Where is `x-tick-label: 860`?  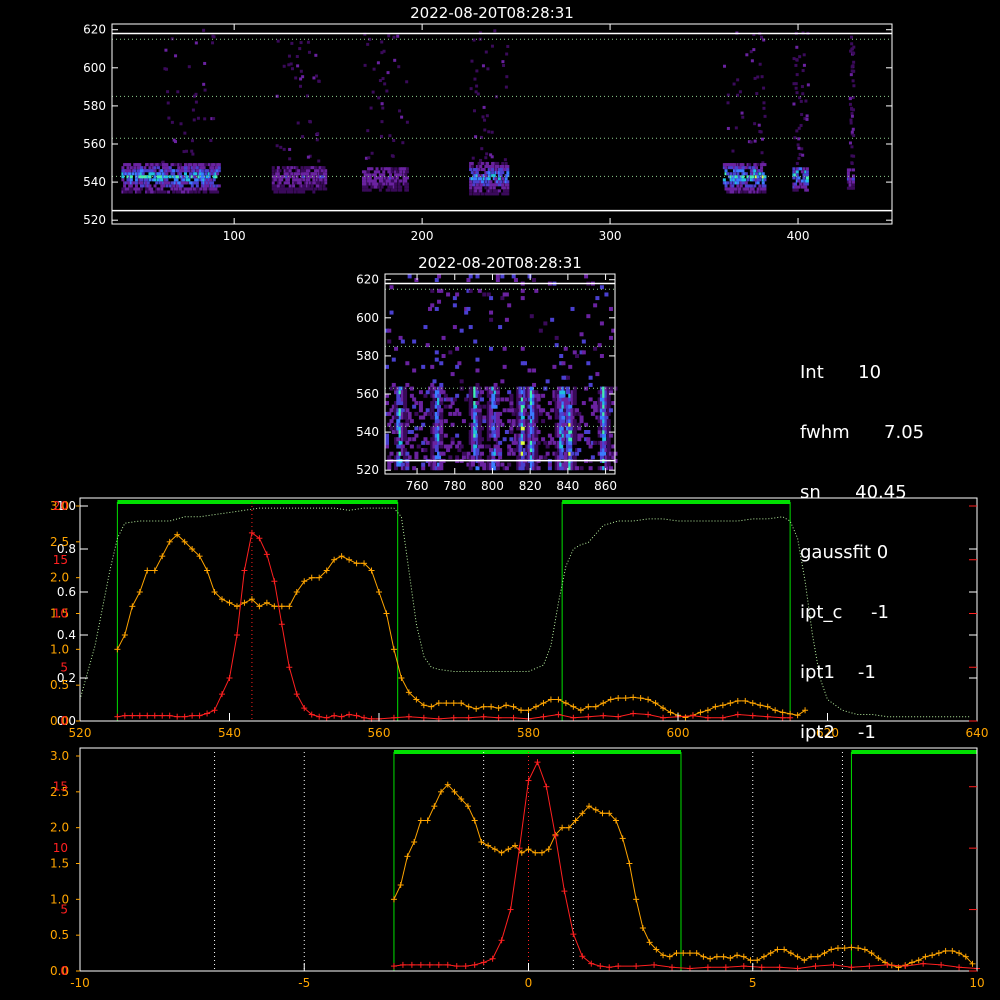
x-tick-label: 860 is located at coordinates (605, 486).